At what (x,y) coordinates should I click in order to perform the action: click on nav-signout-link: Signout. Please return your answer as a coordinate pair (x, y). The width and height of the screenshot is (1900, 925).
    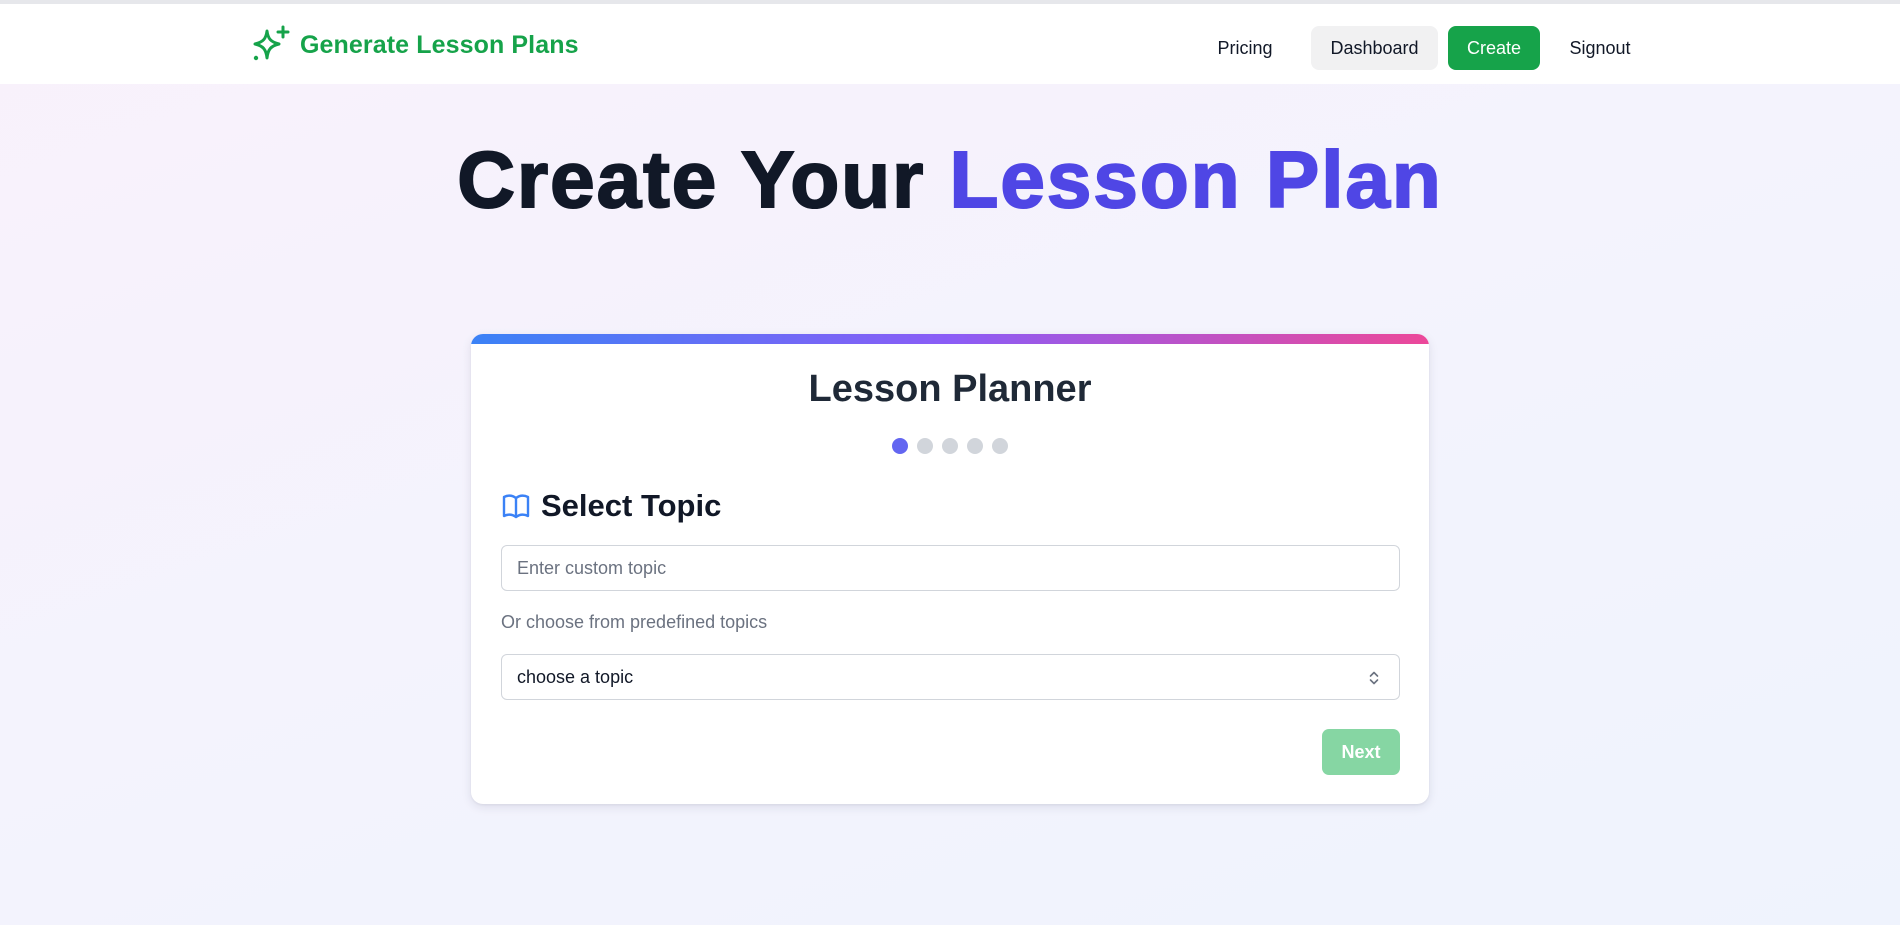
    Looking at the image, I should click on (1600, 48).